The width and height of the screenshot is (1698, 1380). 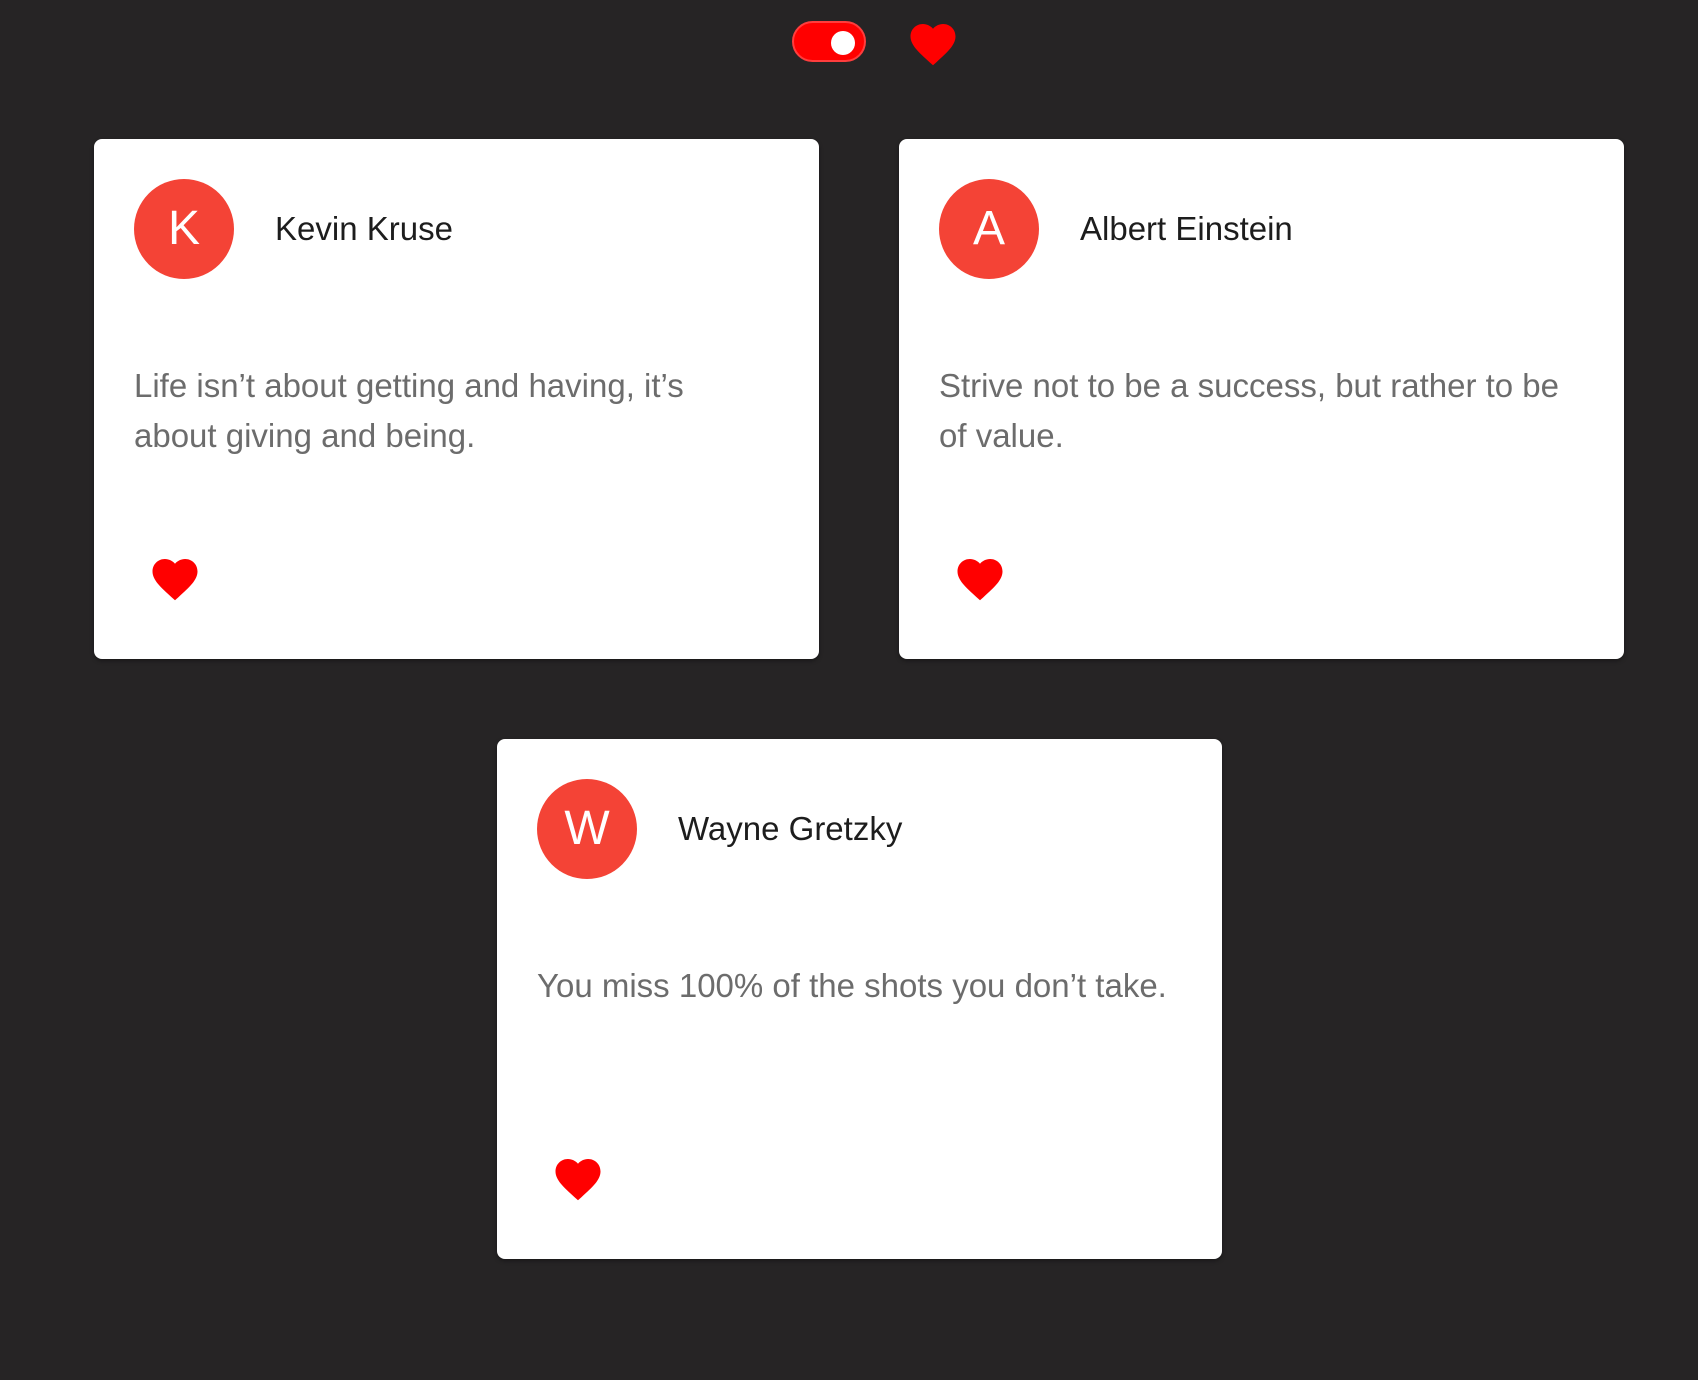 I want to click on top-controls, so click(x=849, y=45).